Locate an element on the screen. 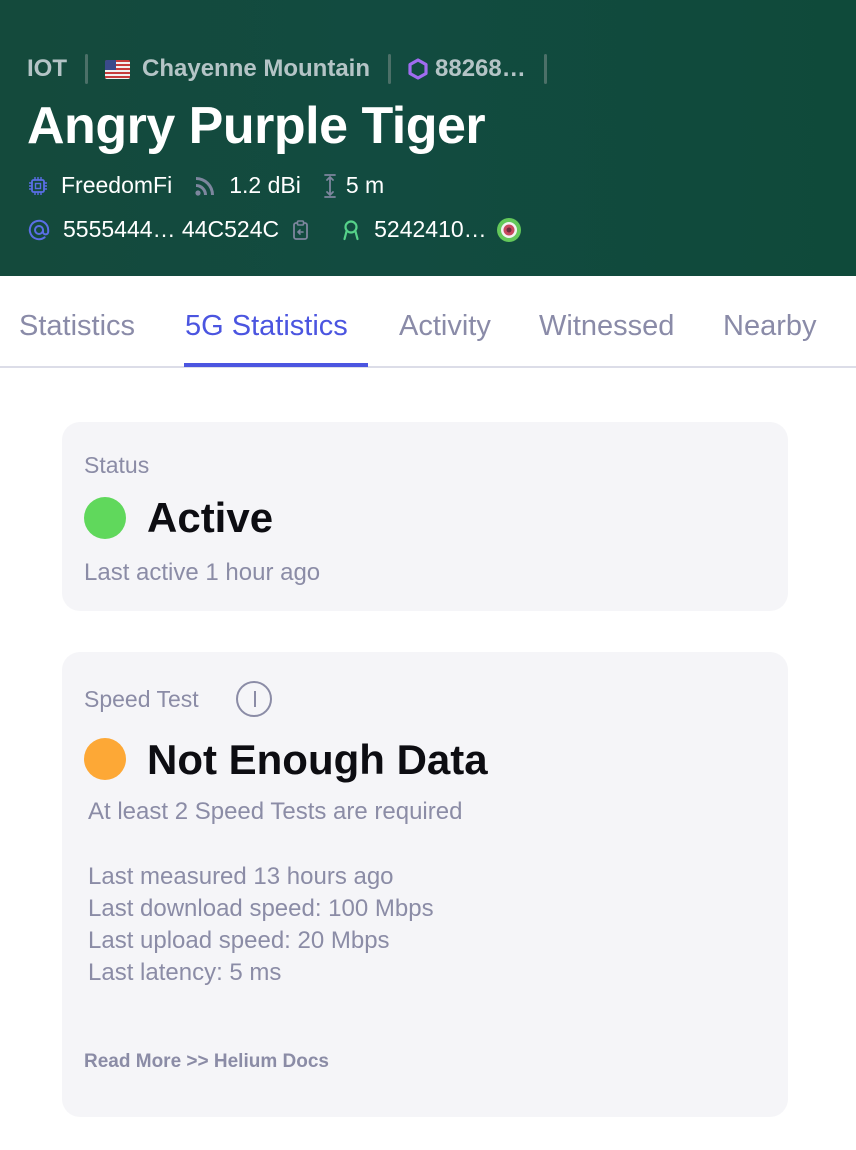 Image resolution: width=856 pixels, height=1150 pixels. last-upload-speed: Last upload speed: 20 Mbps is located at coordinates (239, 940).